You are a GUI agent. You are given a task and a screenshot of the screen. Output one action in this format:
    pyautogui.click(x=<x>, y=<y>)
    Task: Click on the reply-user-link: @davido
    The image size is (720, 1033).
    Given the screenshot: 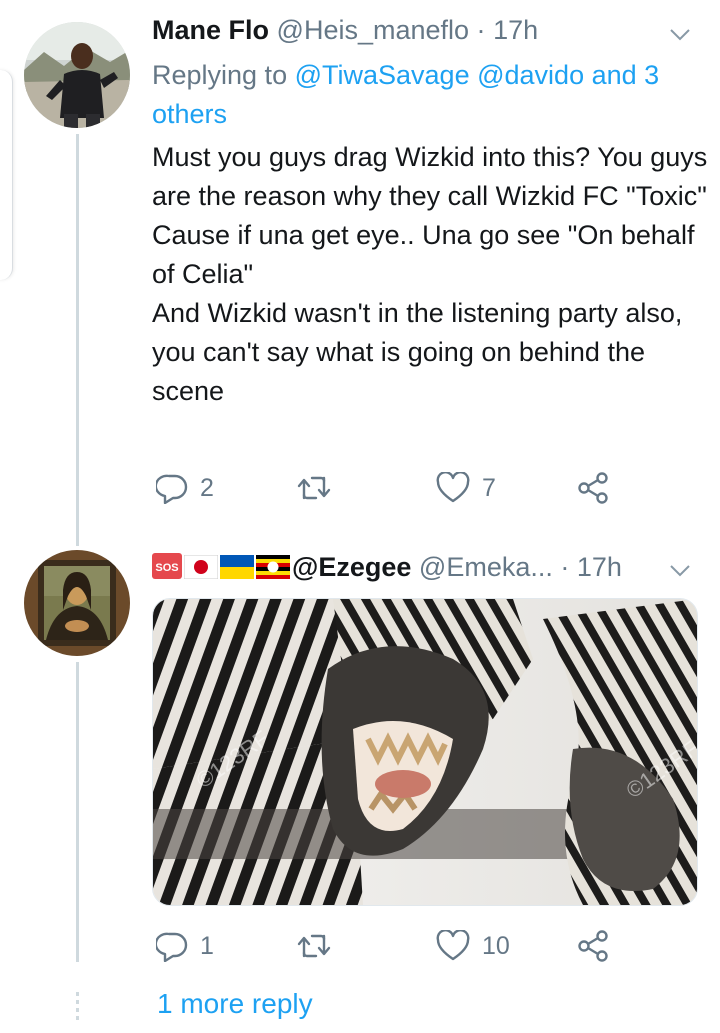 What is the action you would take?
    pyautogui.click(x=530, y=75)
    